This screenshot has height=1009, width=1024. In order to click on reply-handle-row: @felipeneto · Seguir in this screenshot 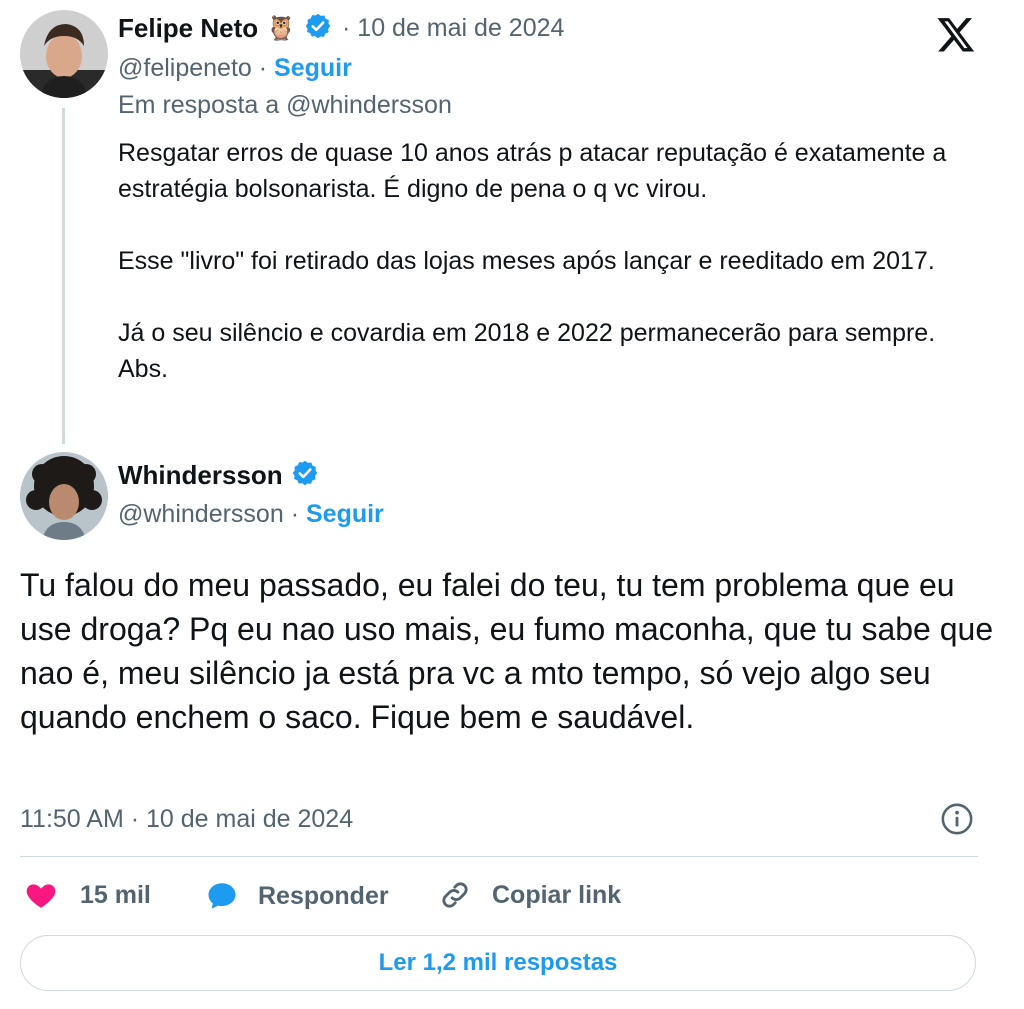, I will do `click(235, 68)`.